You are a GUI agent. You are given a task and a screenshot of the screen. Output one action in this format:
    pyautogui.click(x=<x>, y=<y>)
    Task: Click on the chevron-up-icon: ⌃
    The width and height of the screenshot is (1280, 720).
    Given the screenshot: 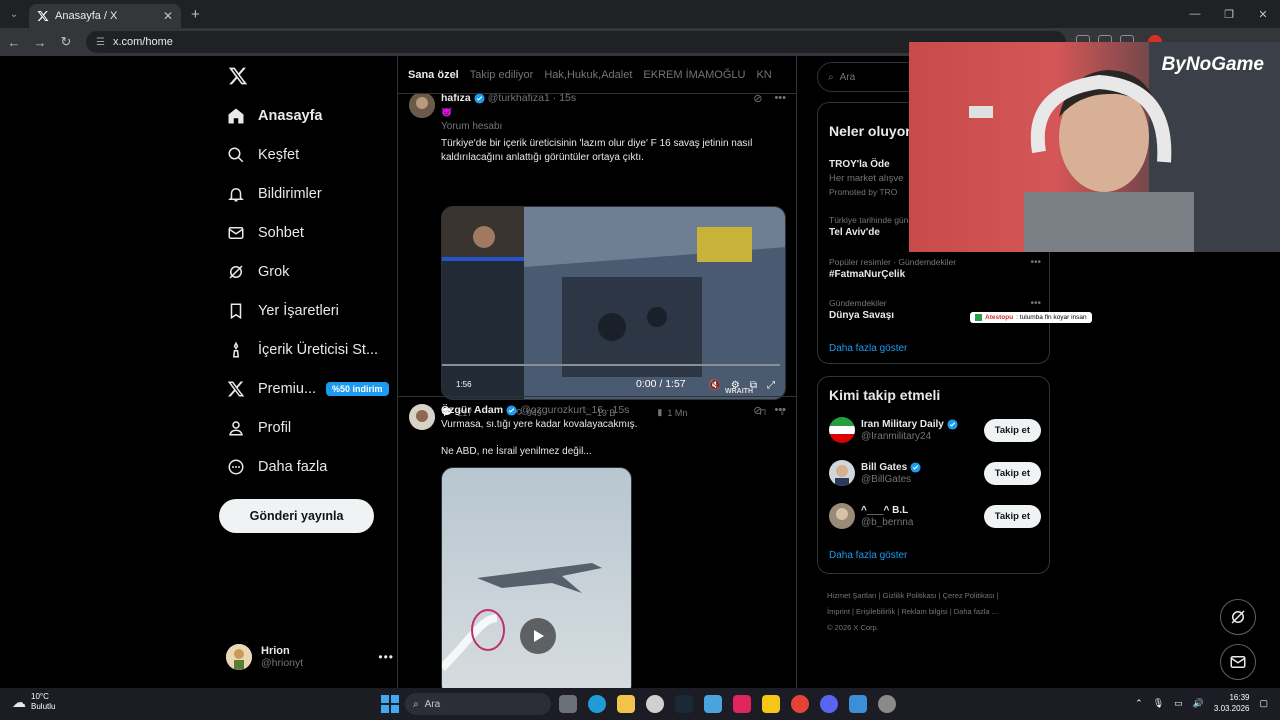 What is the action you would take?
    pyautogui.click(x=1139, y=703)
    